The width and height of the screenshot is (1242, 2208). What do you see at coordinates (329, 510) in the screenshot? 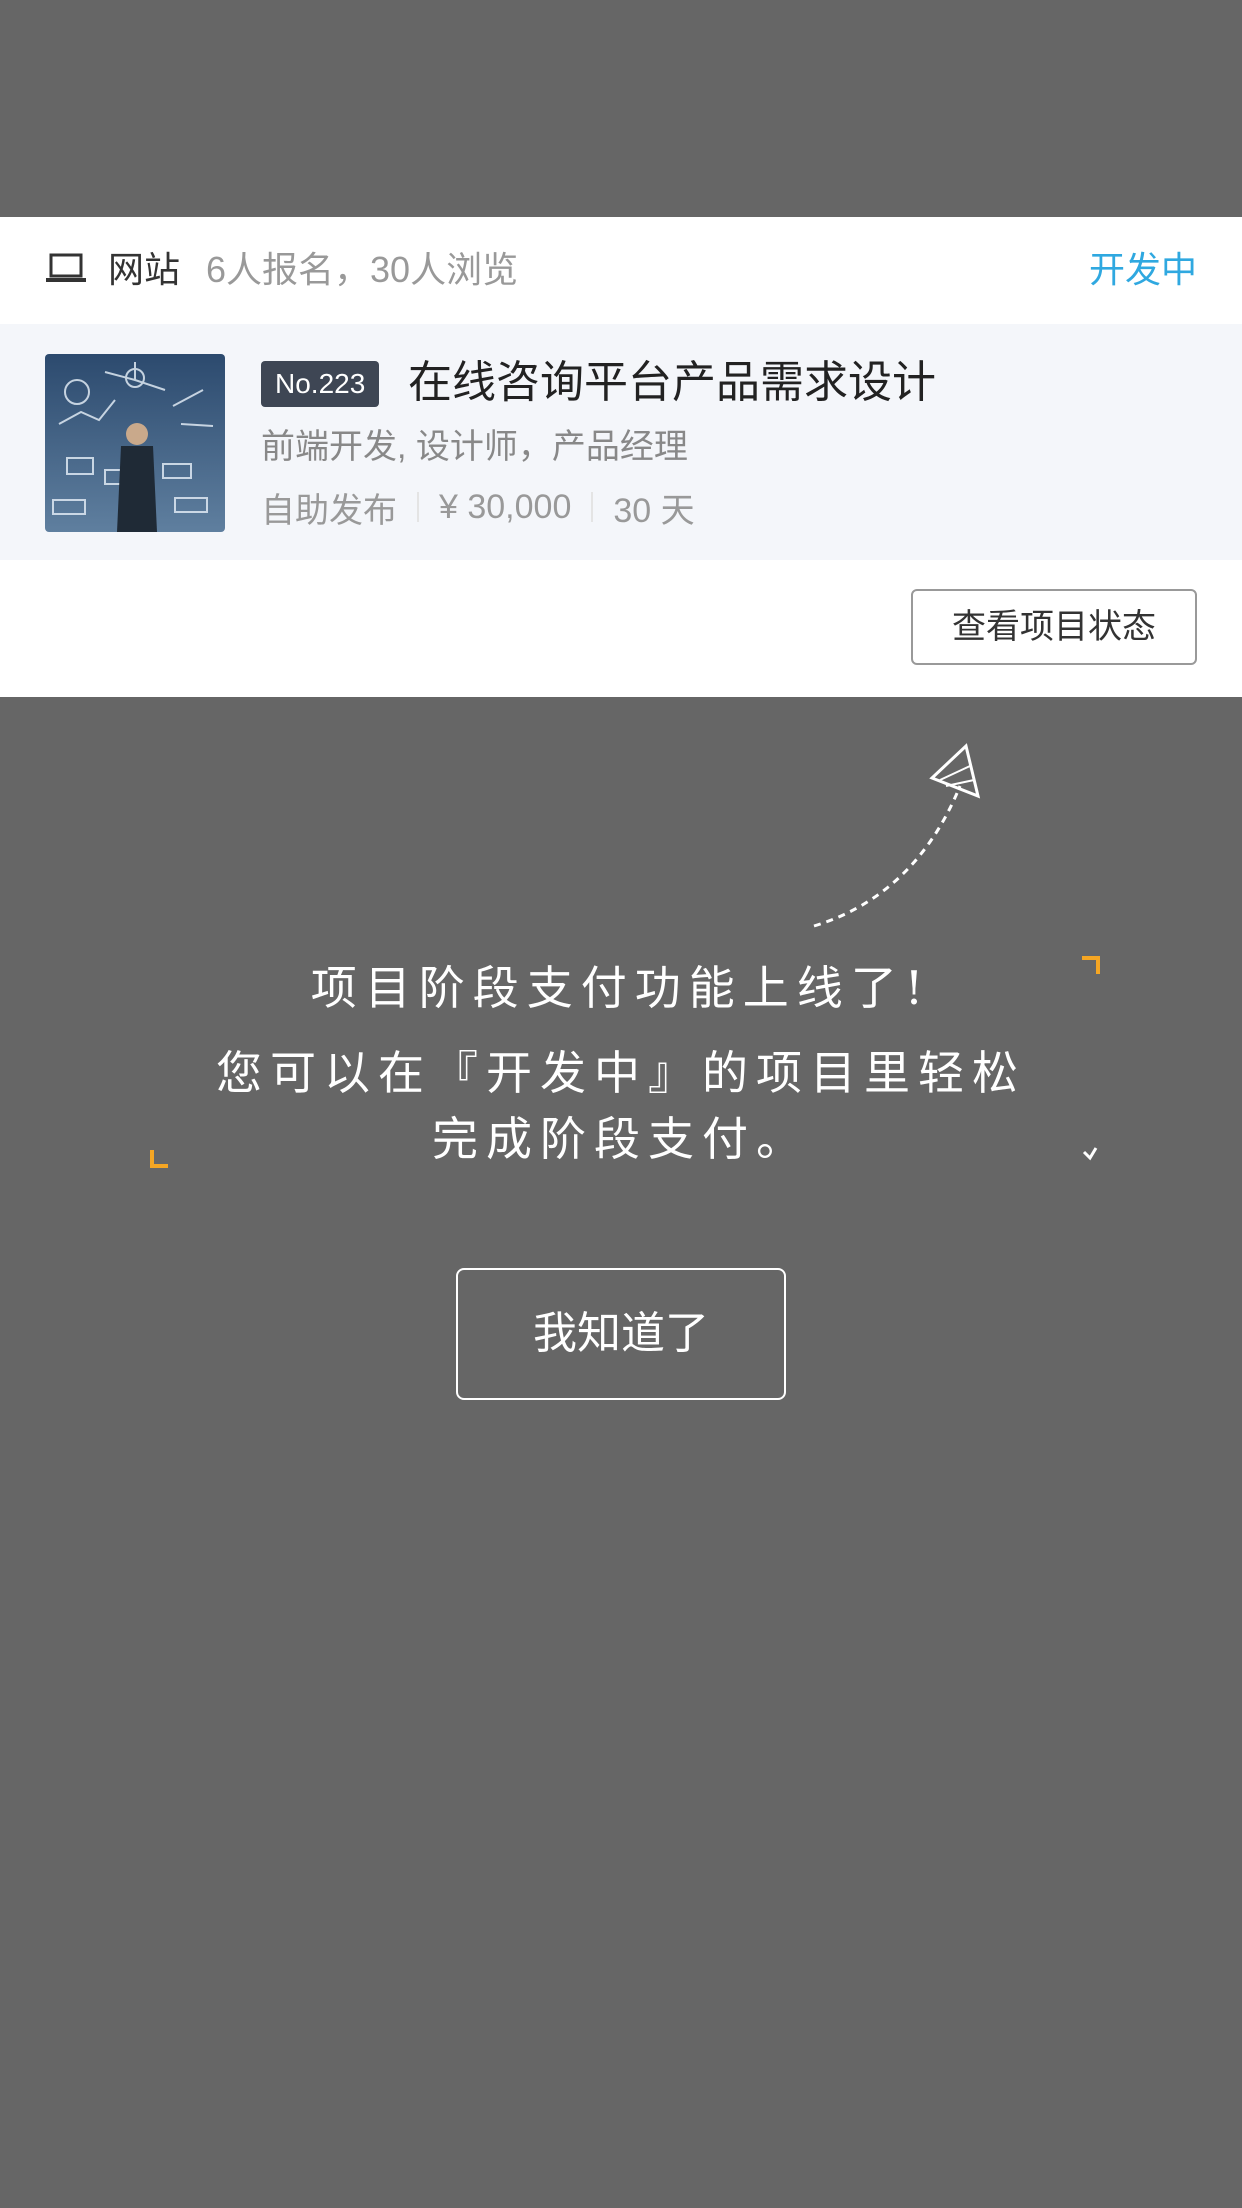
I see `project-publish-type: 自助发布` at bounding box center [329, 510].